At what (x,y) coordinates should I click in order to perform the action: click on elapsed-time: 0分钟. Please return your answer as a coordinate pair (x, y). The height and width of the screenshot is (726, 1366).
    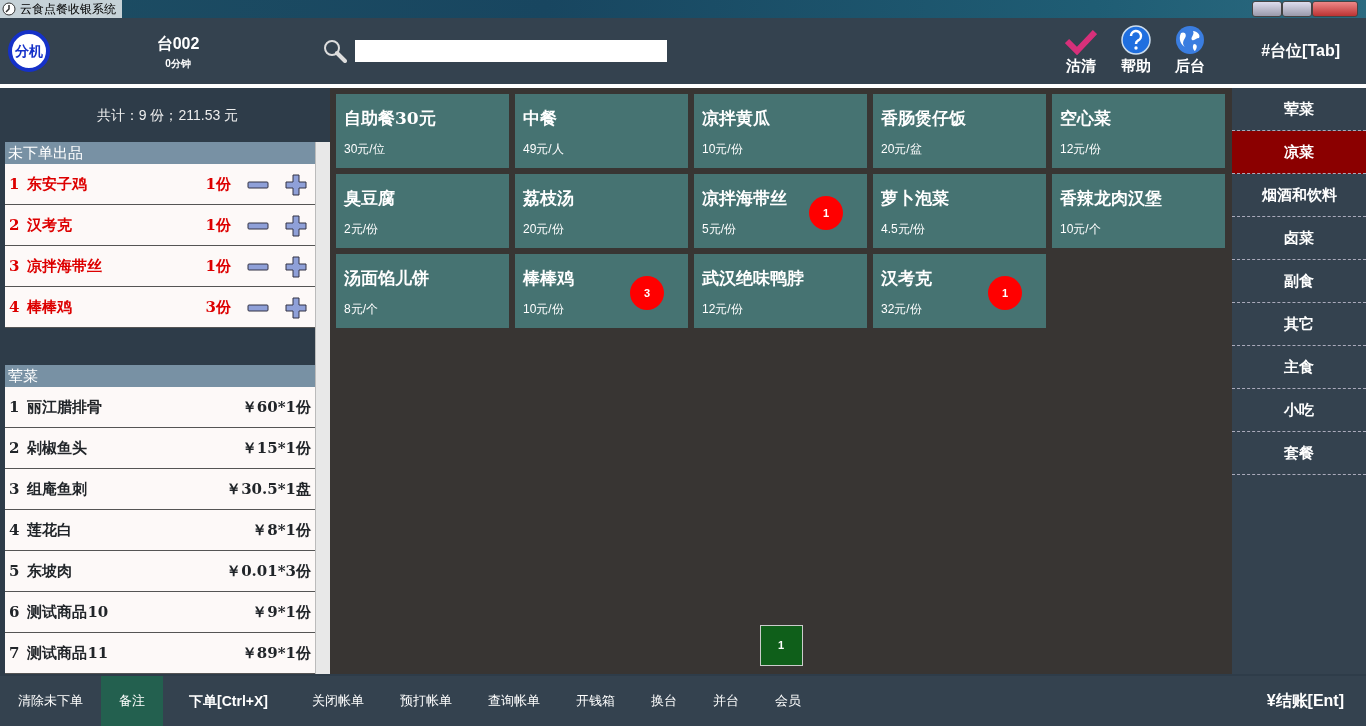
    Looking at the image, I should click on (178, 63).